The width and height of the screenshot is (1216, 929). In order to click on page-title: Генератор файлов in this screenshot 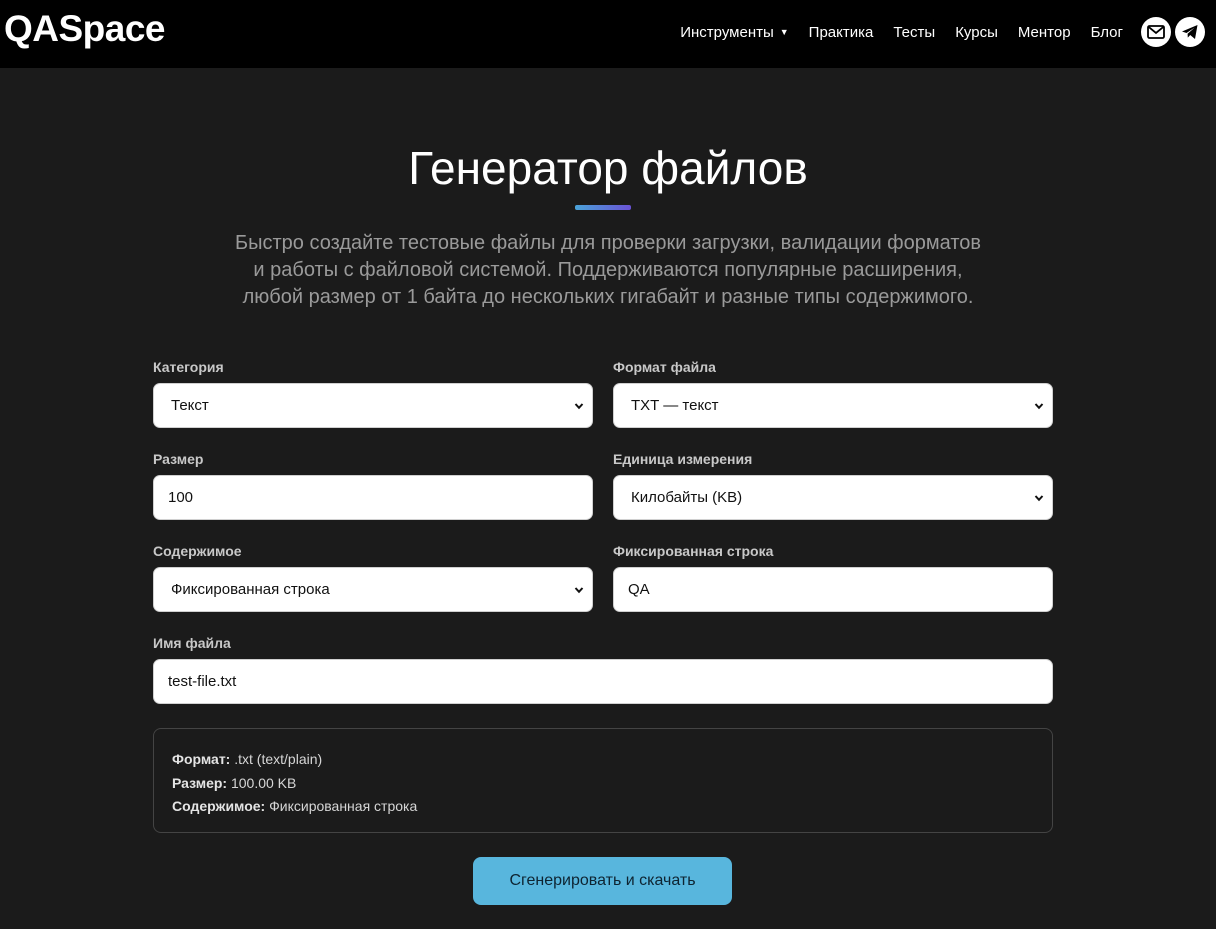, I will do `click(608, 168)`.